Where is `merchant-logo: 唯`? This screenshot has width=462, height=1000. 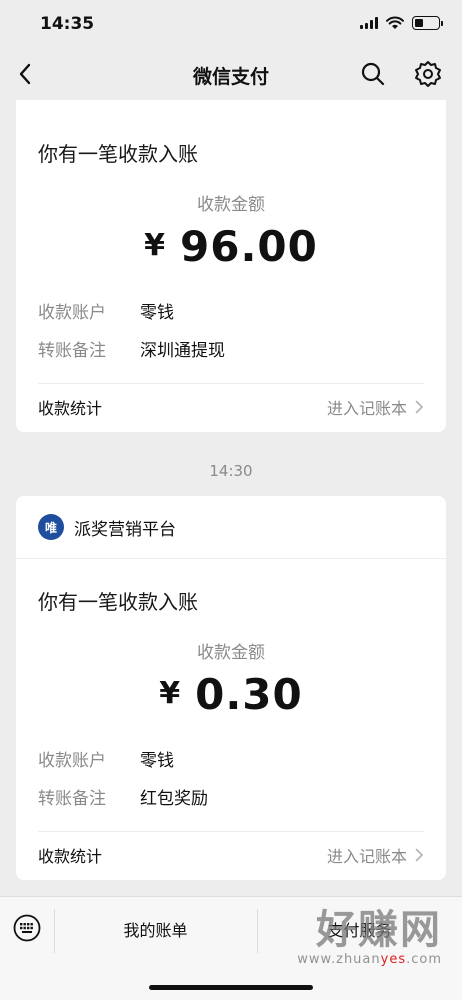 merchant-logo: 唯 is located at coordinates (51, 527).